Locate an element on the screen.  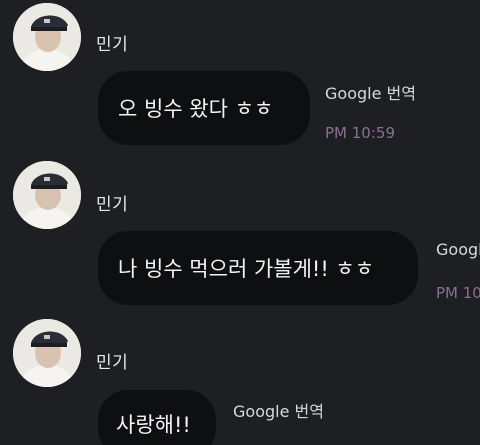
message-timestamp: PM 10:59 is located at coordinates (360, 133).